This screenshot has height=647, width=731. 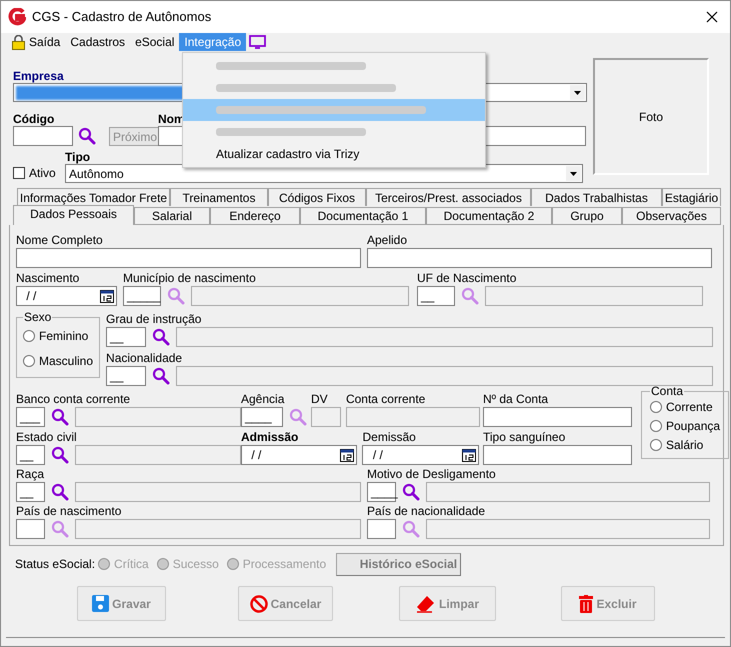 I want to click on radio-label: Salário, so click(x=685, y=445).